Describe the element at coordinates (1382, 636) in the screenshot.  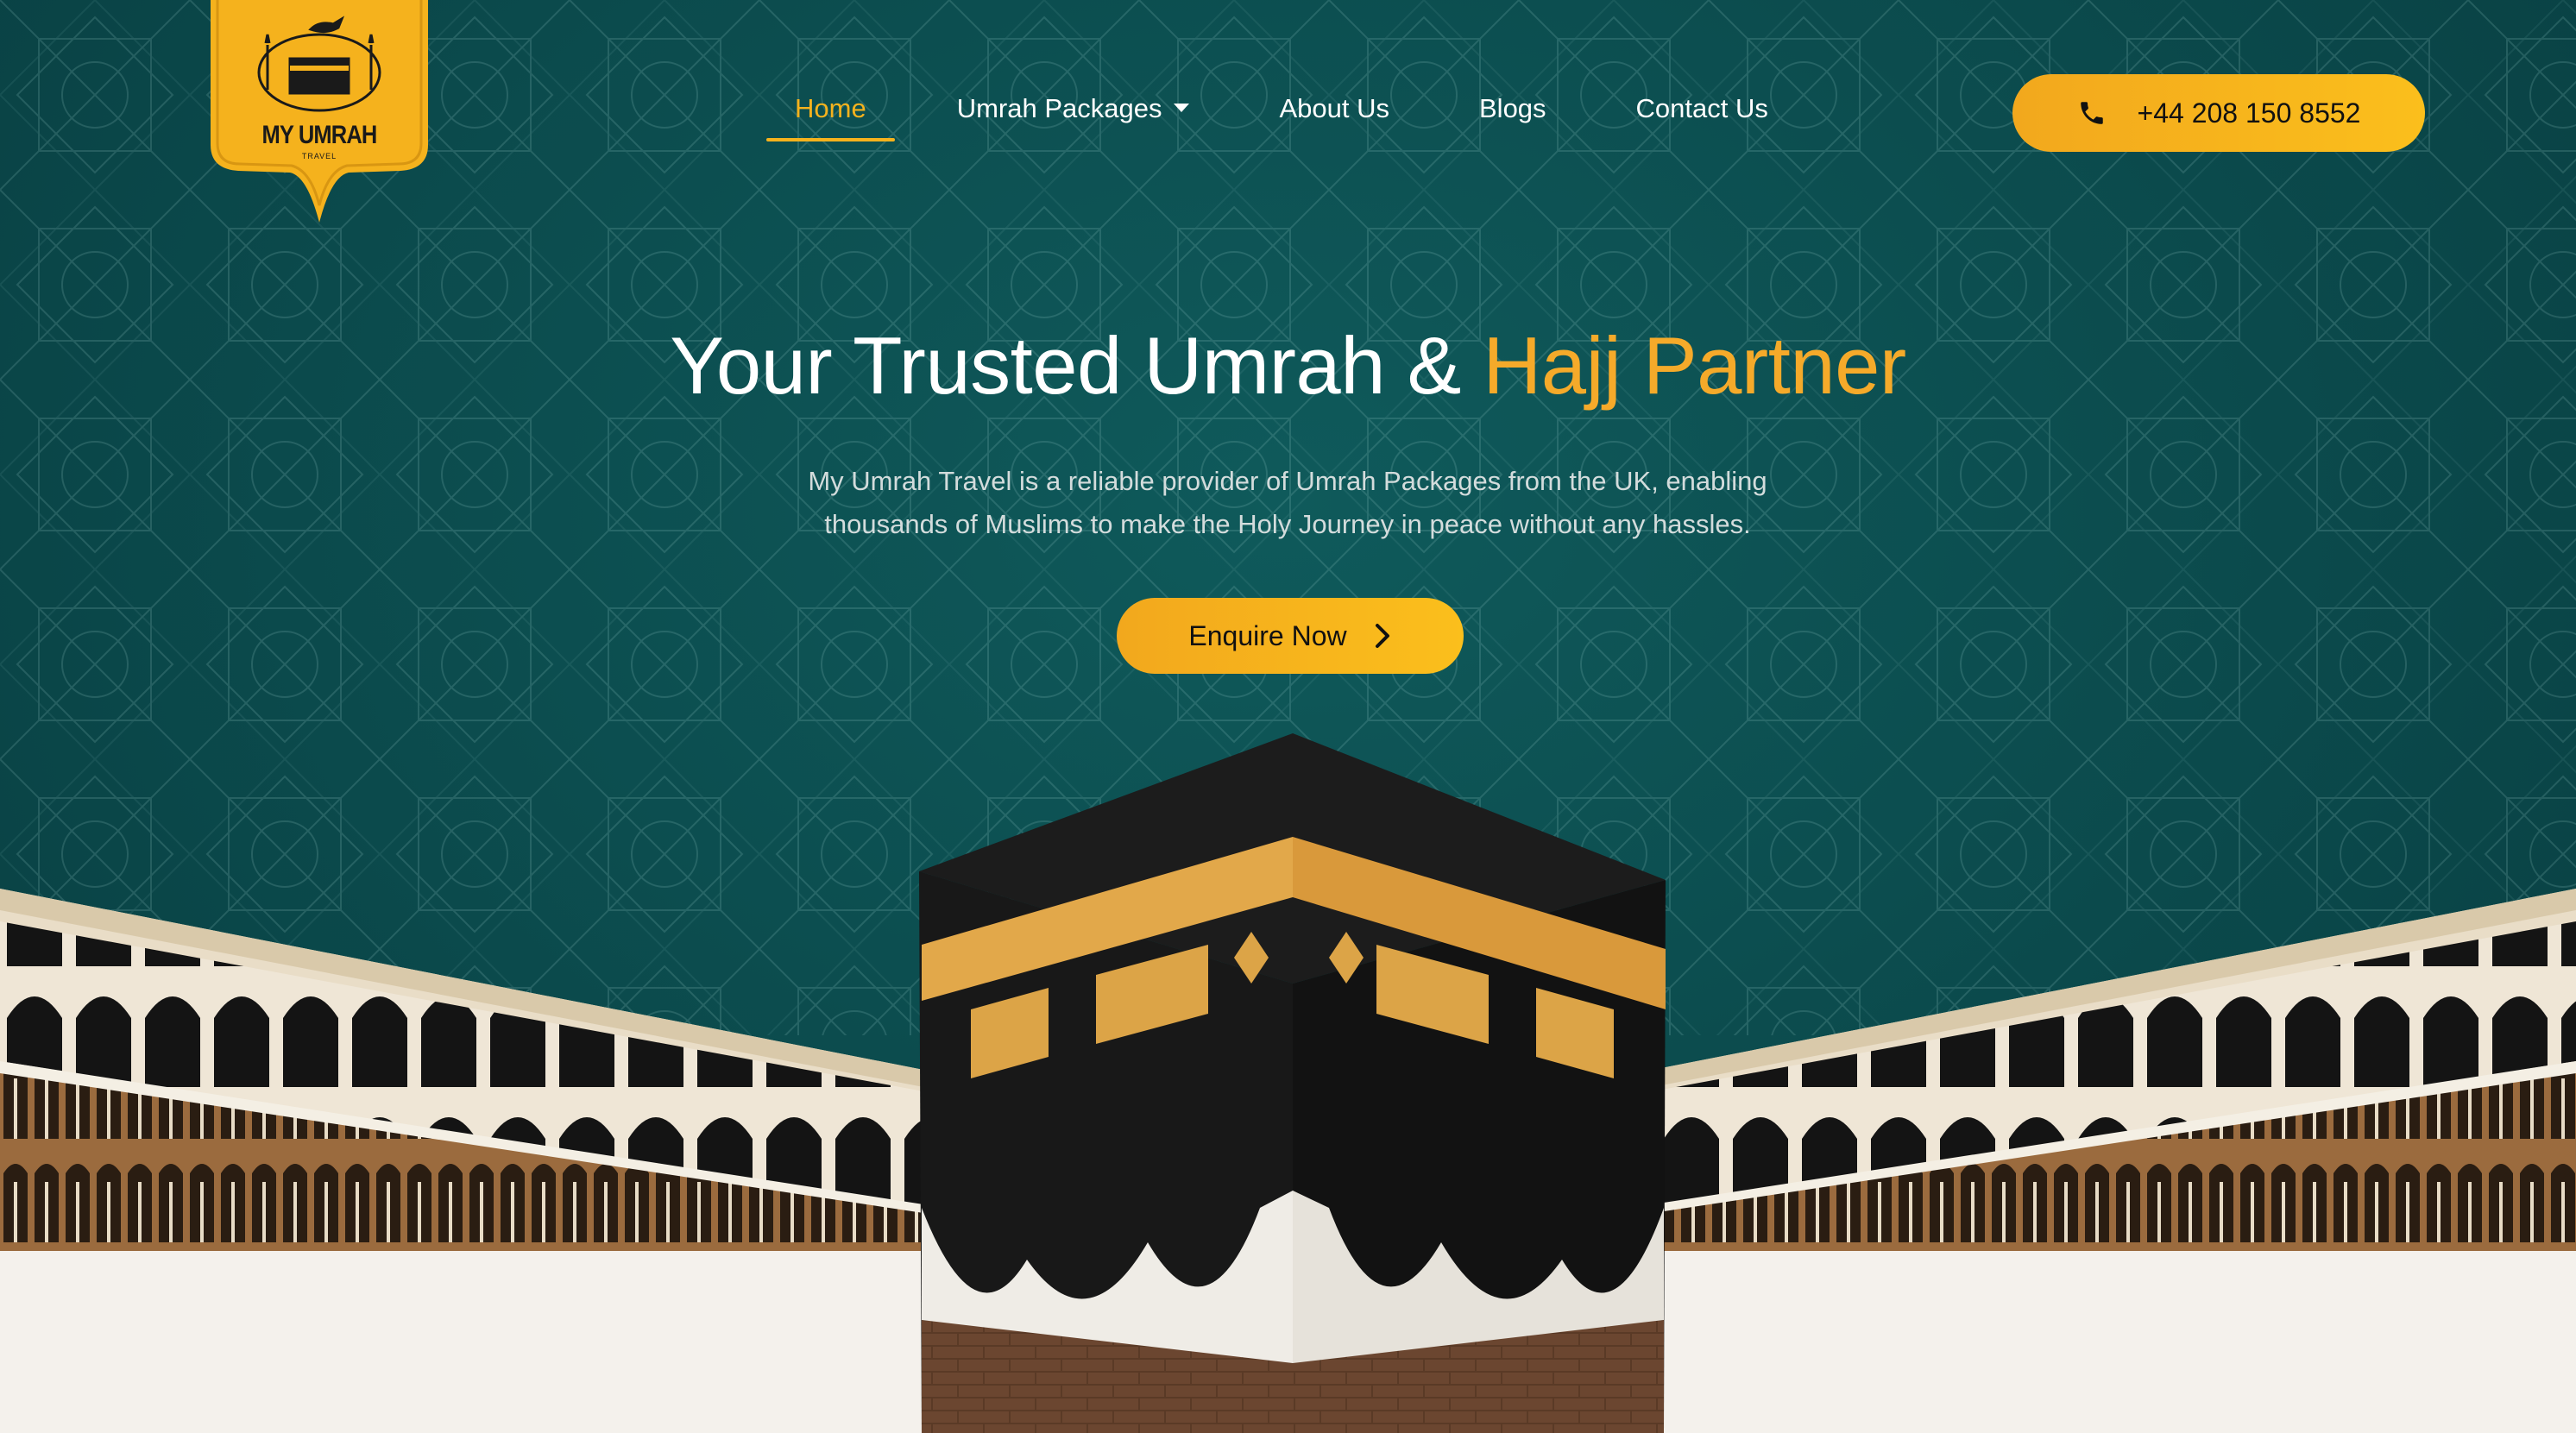
I see `chevron-right-icon` at that location.